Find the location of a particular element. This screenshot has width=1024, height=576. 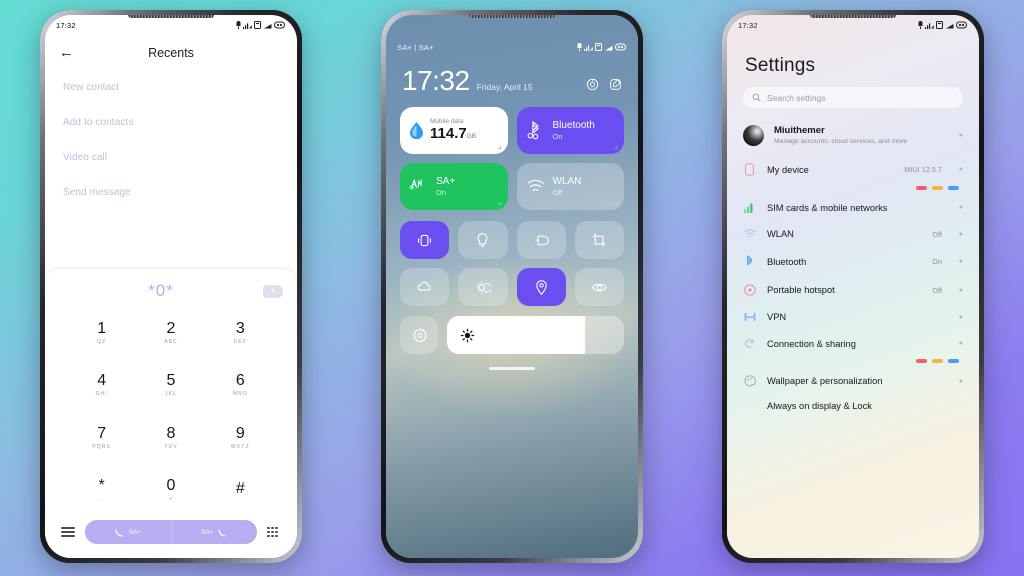

dial-key: 5 JKL is located at coordinates (170, 385).